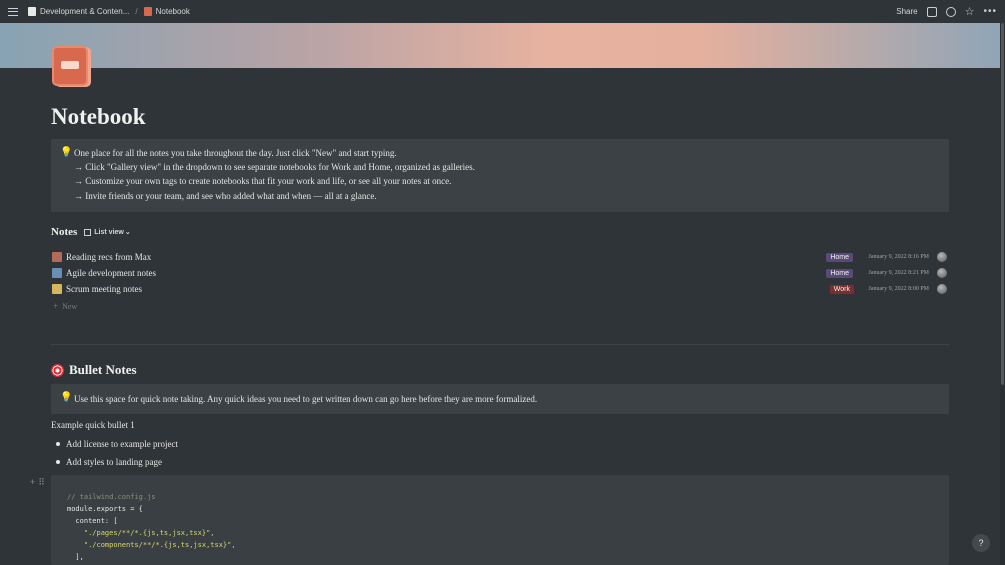 The width and height of the screenshot is (1005, 565). I want to click on target-icon, so click(57, 370).